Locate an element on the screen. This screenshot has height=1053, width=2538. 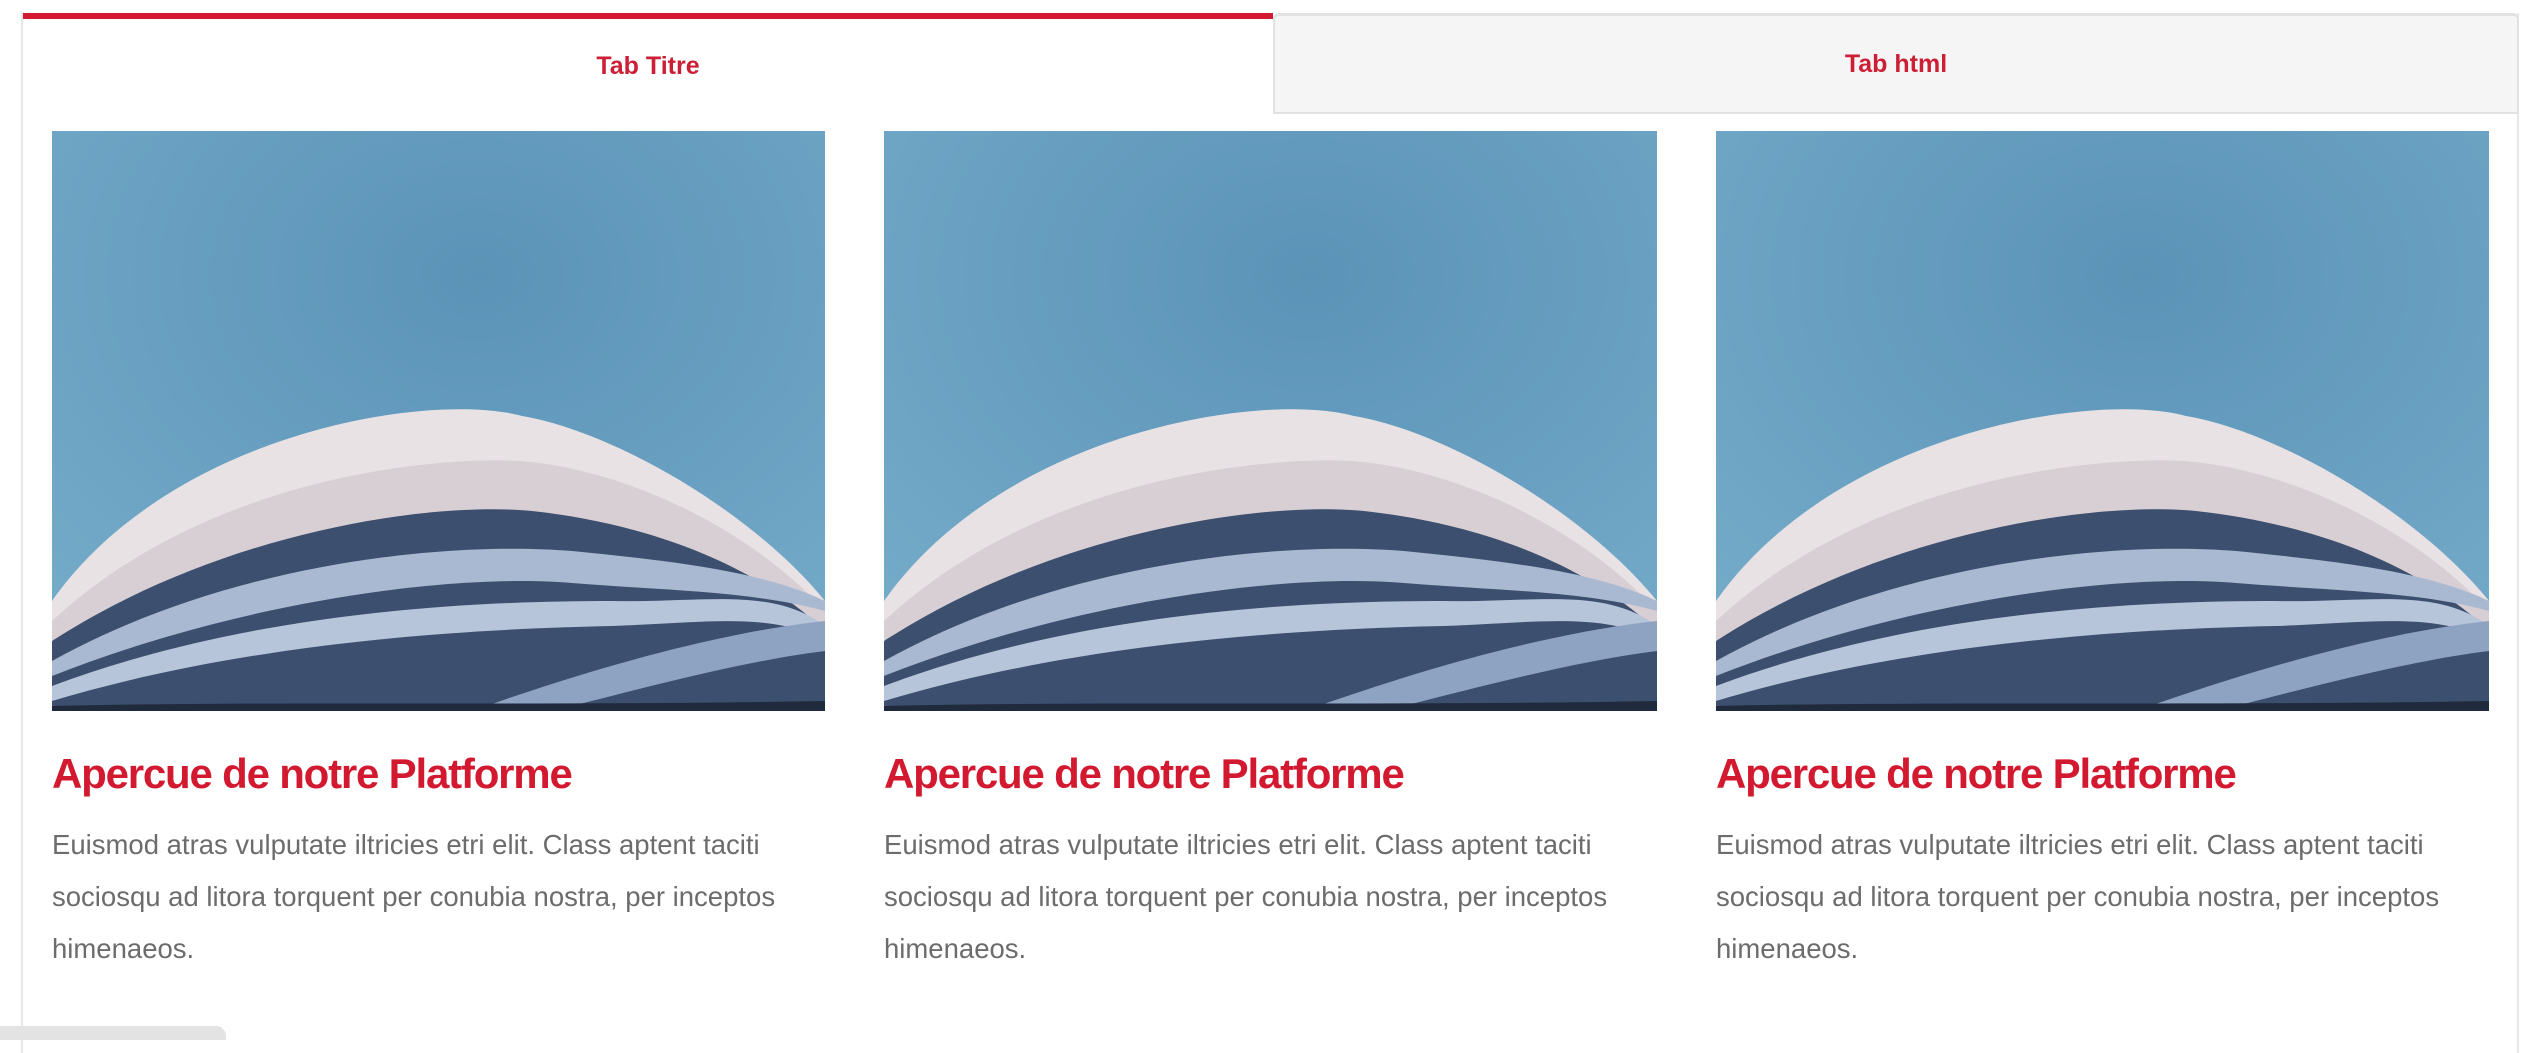
tab-titre-label: Tab Titre is located at coordinates (648, 66).